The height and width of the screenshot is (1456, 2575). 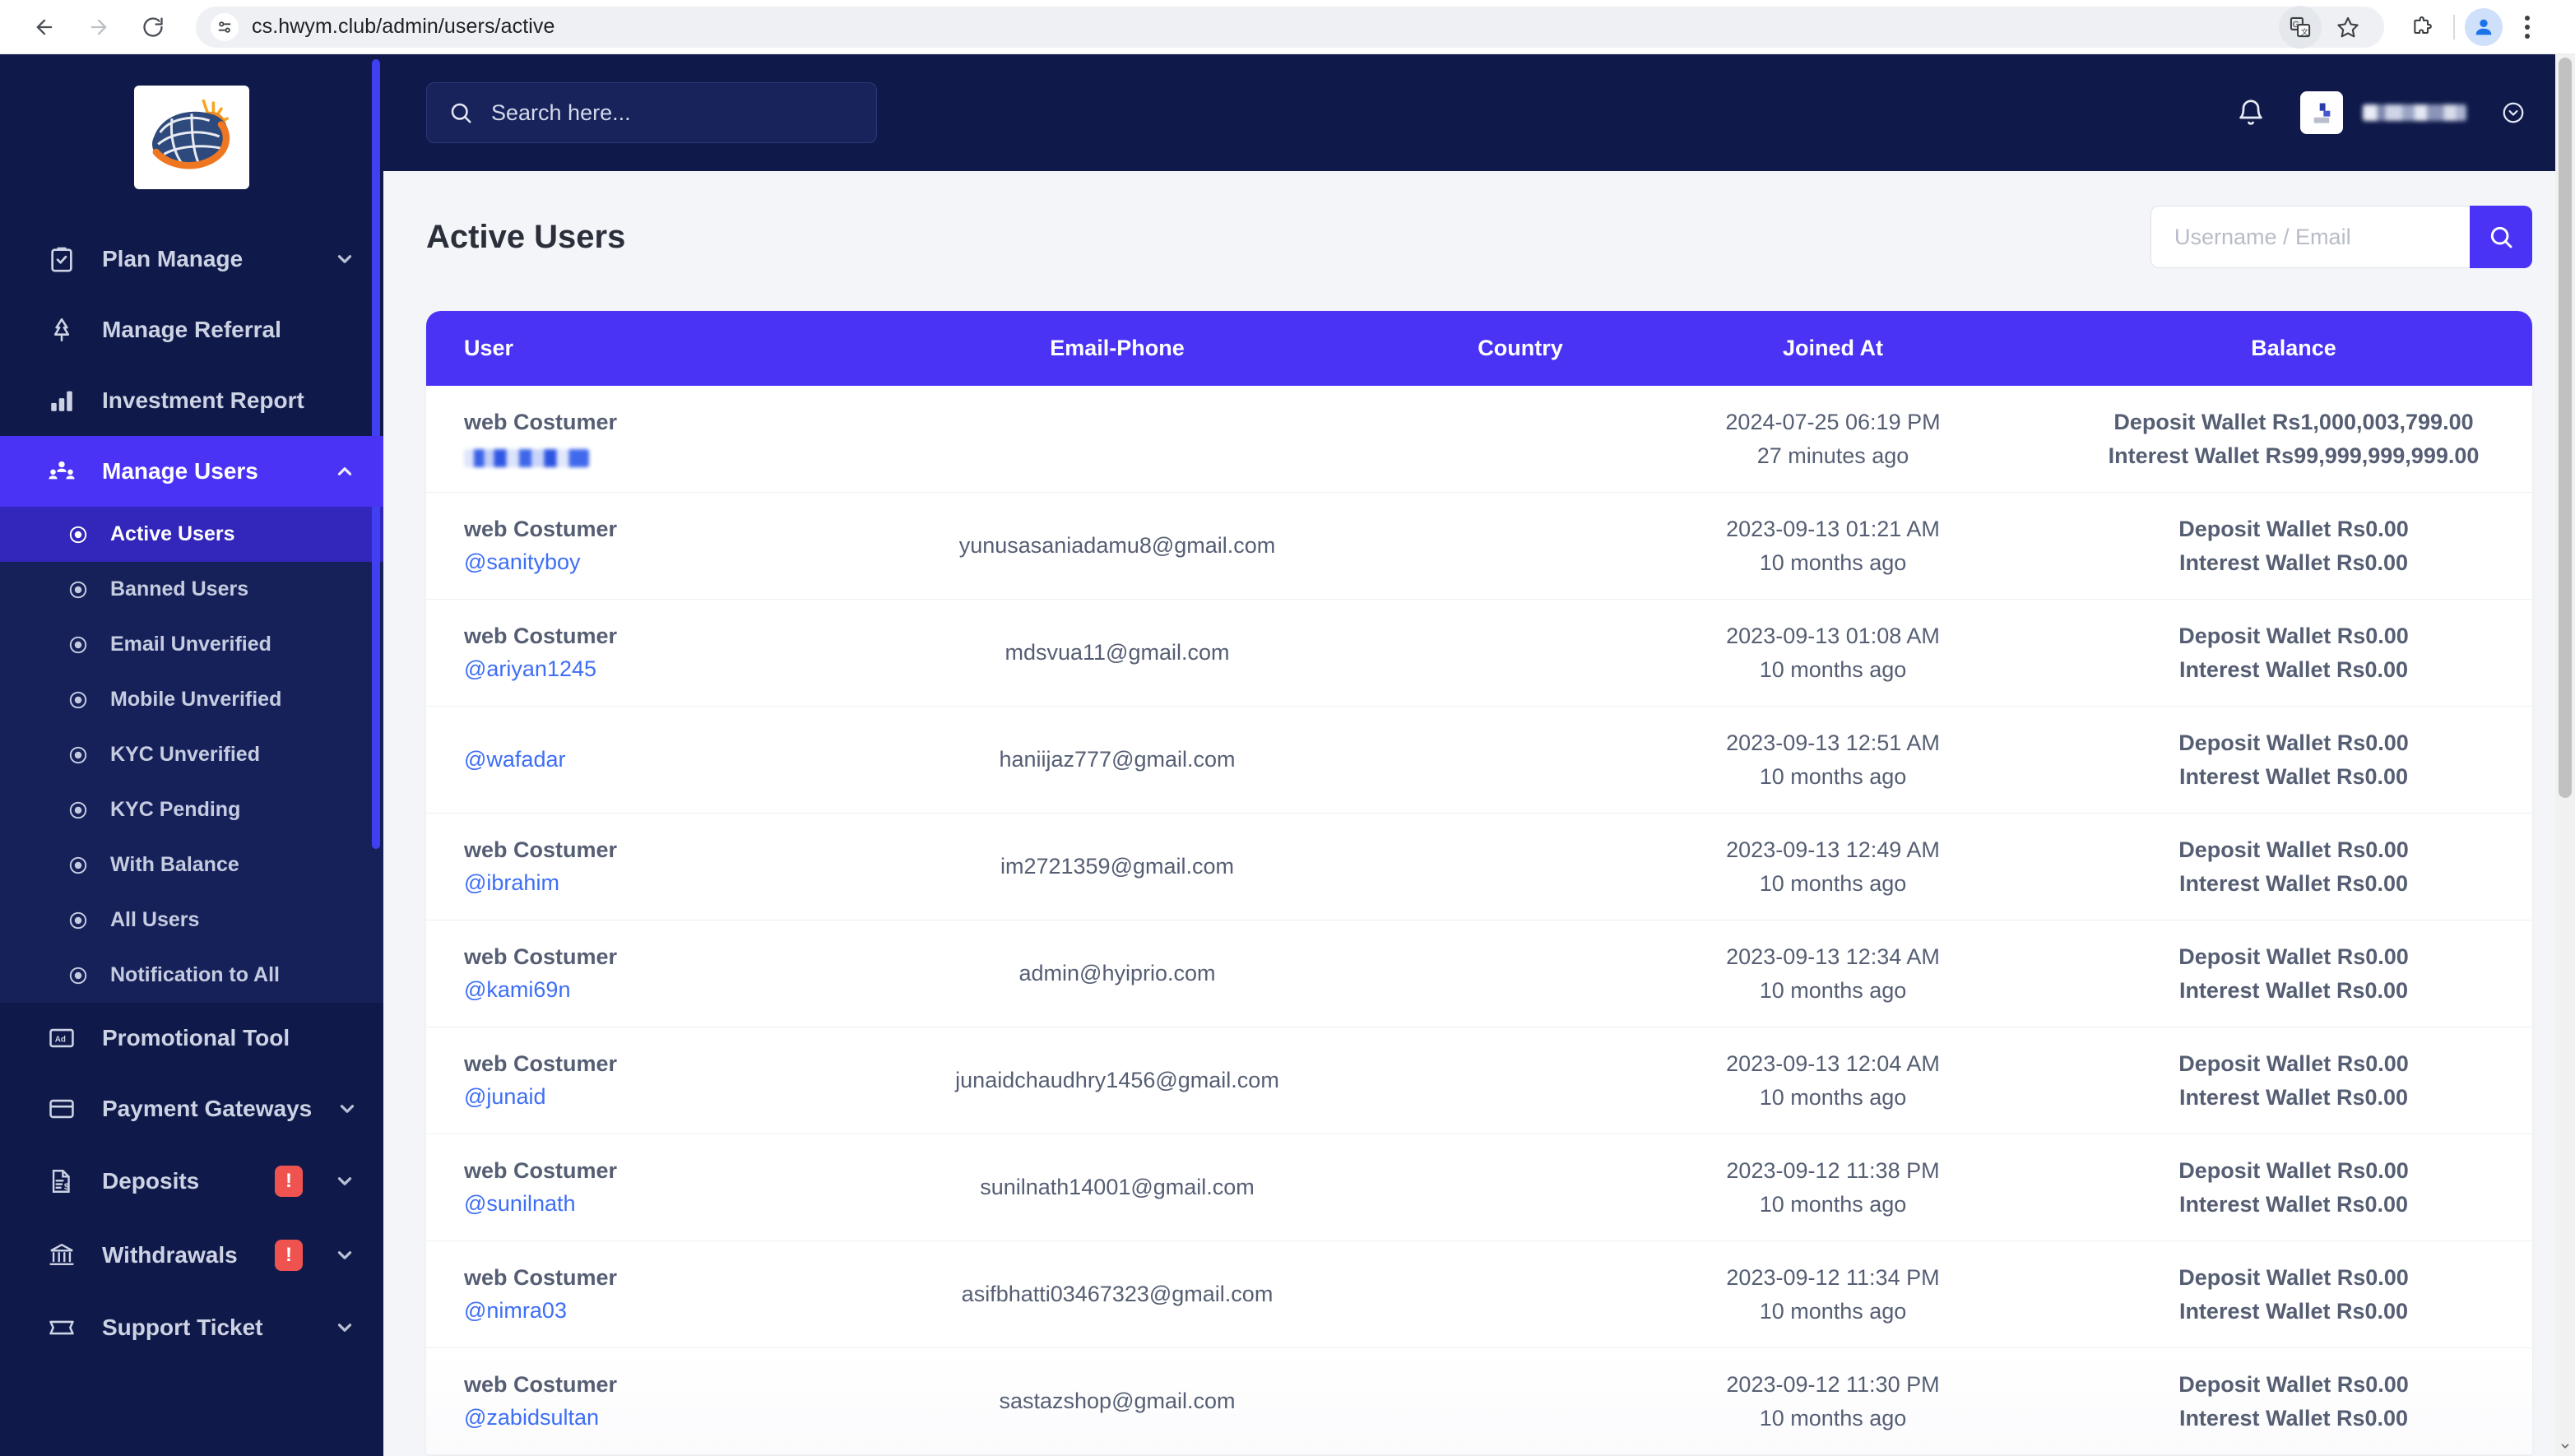 I want to click on search-input, so click(x=2310, y=237).